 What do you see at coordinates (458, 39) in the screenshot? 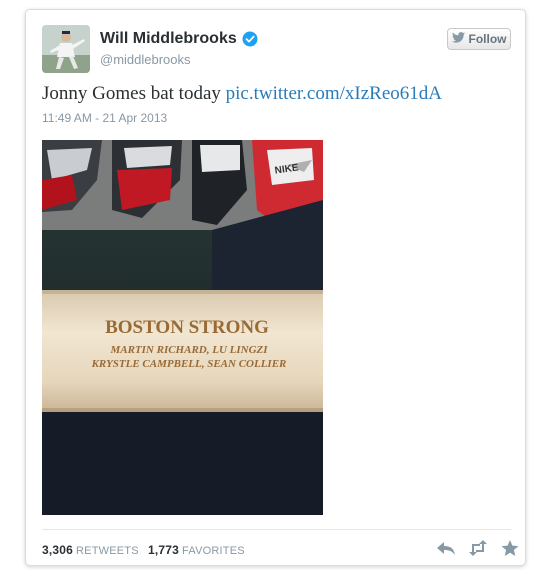
I see `bird-icon` at bounding box center [458, 39].